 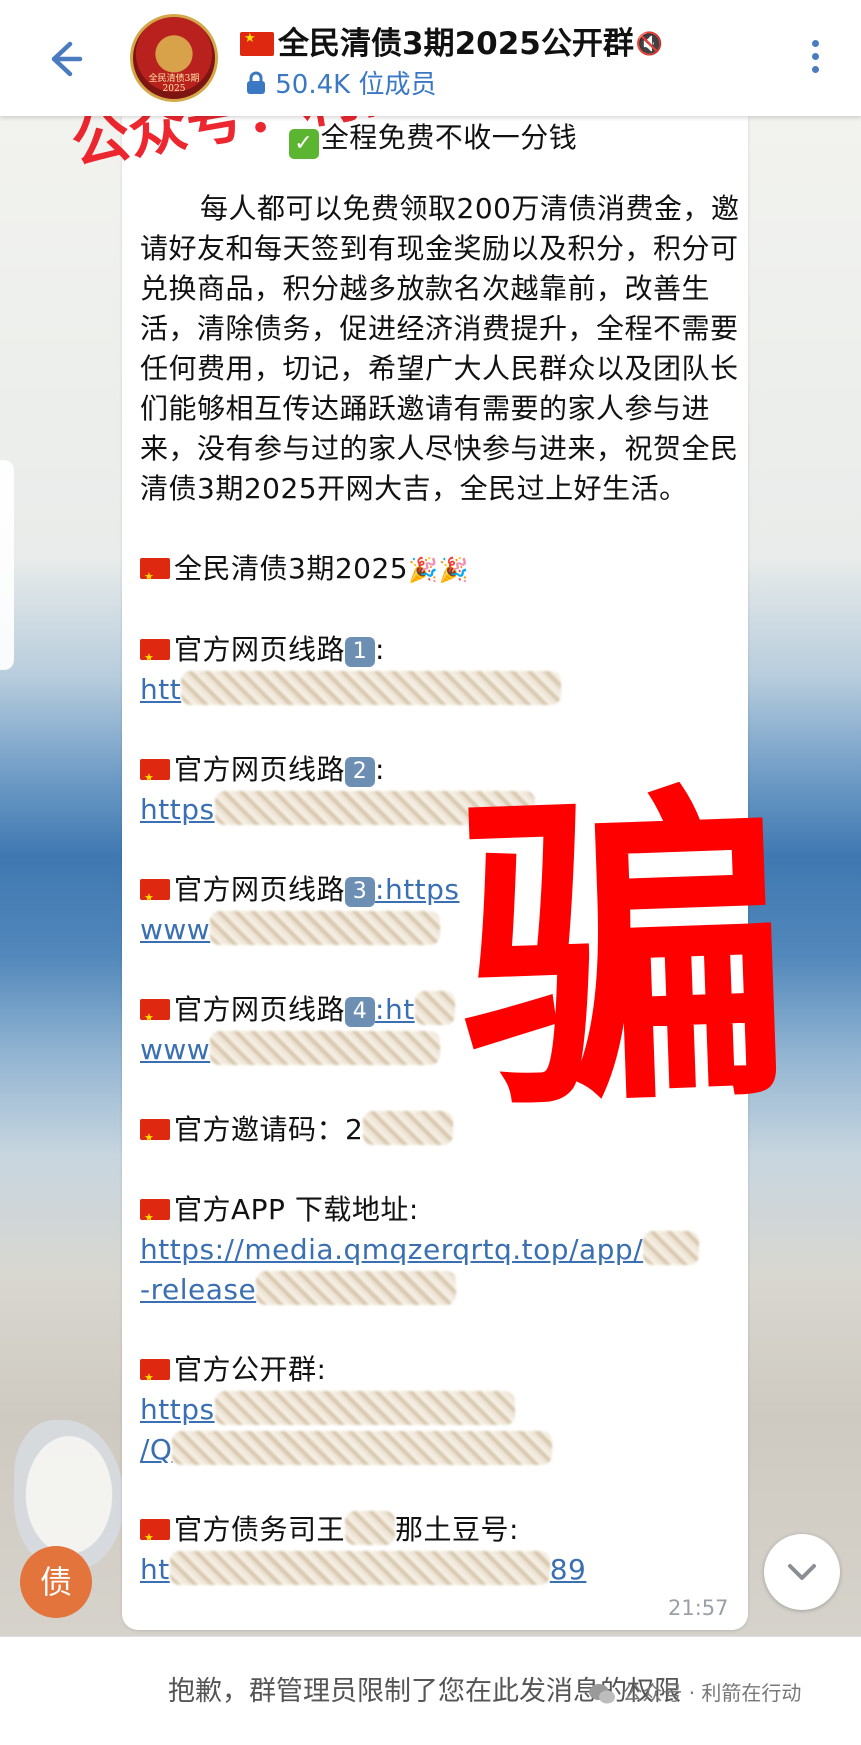 I want to click on route-1-label: 官方网页线路1:, so click(x=440, y=654).